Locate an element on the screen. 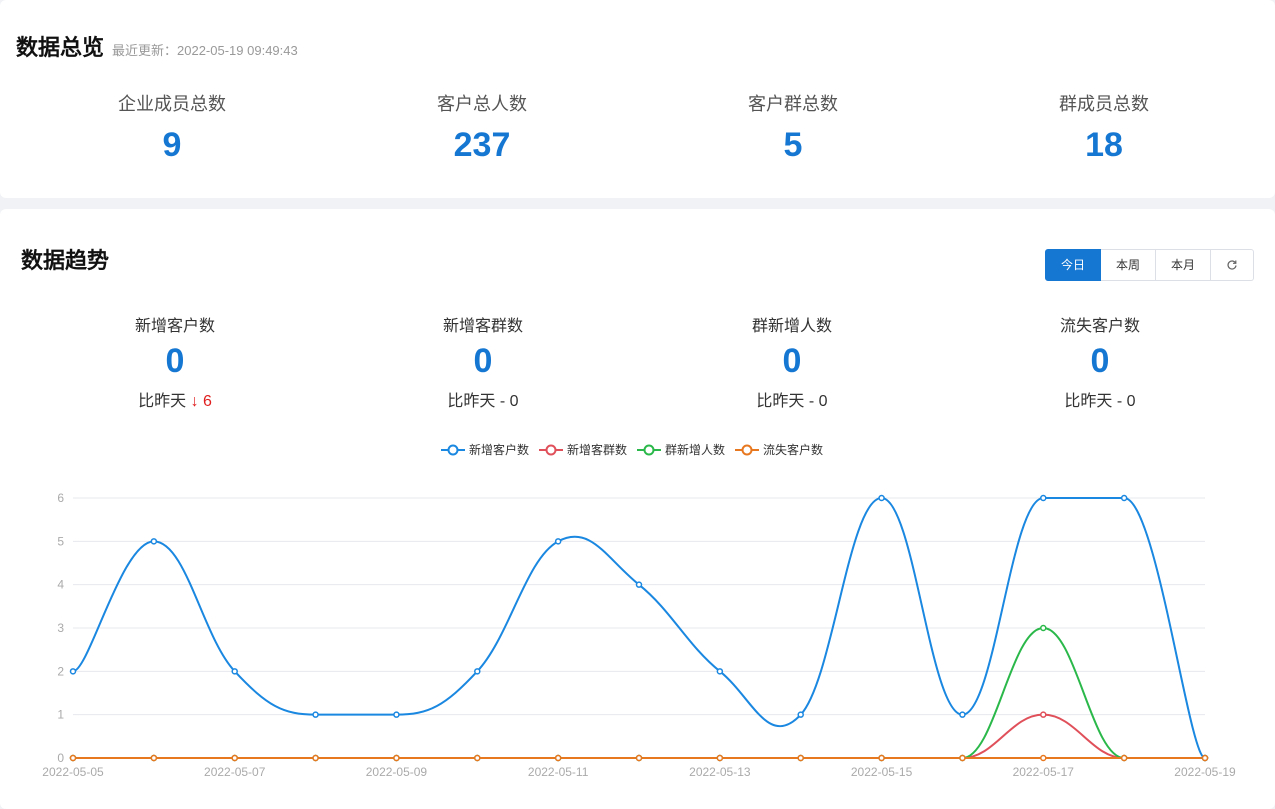 This screenshot has width=1275, height=809. legend-label: 群新增人数 is located at coordinates (695, 450).